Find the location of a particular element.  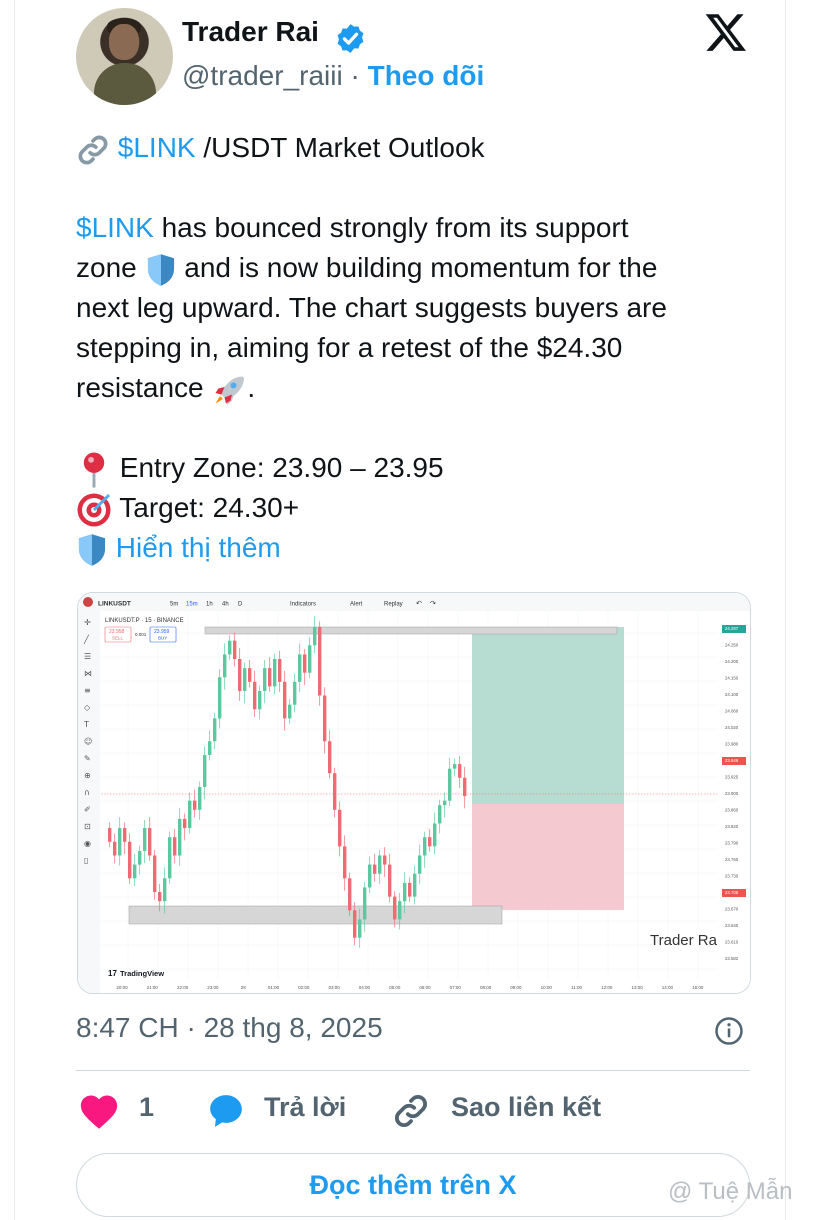

like-count: 1 is located at coordinates (146, 1107).